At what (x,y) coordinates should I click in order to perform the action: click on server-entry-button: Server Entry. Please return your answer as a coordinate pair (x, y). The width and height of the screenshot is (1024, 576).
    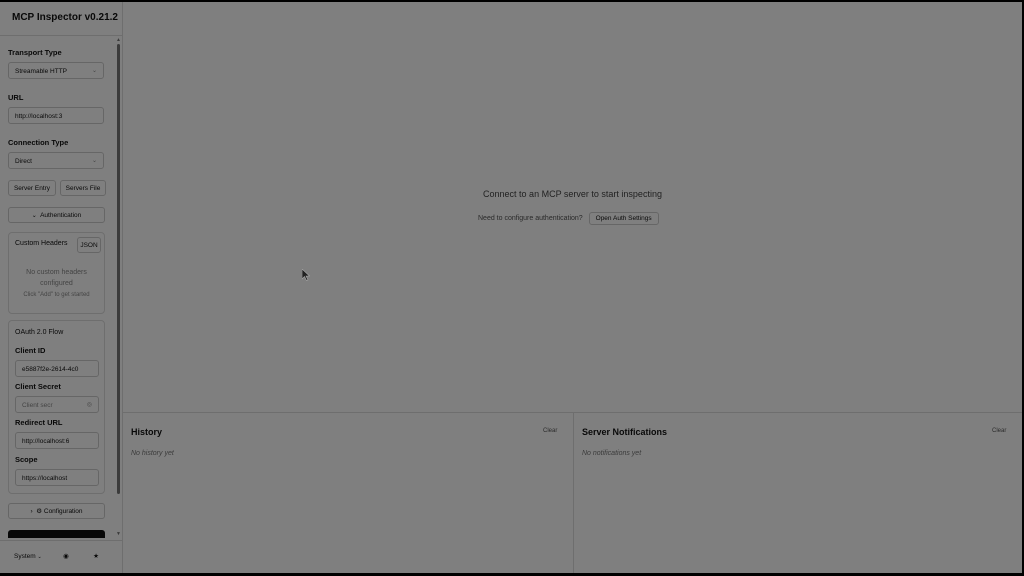
    Looking at the image, I should click on (32, 188).